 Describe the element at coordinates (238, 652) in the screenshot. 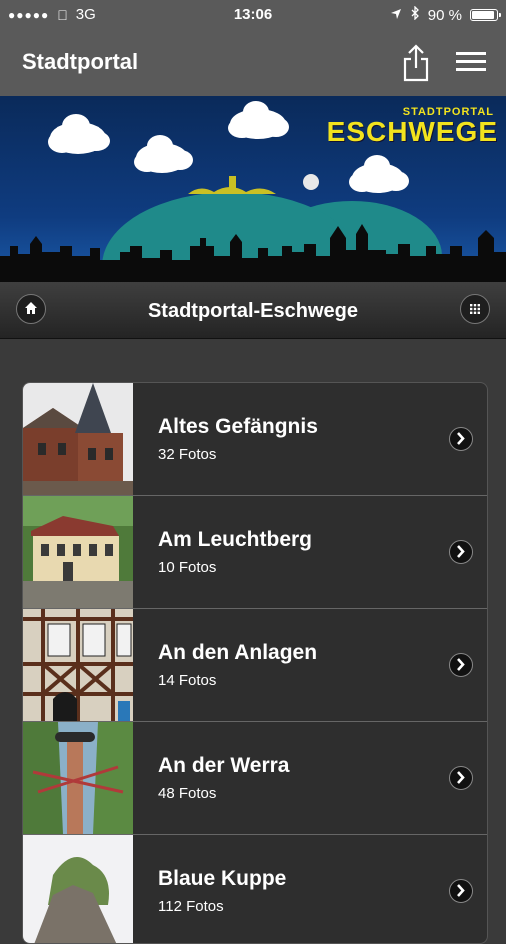

I see `item-title: An den Anlagen` at that location.